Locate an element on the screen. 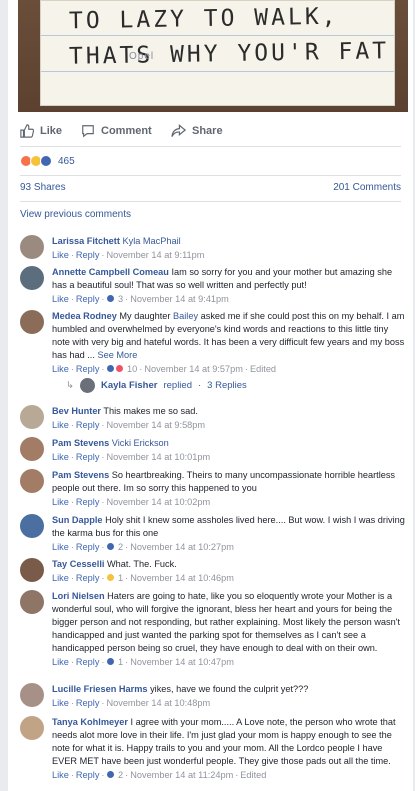 This screenshot has height=791, width=415. comment-author: Lori Nielsen is located at coordinates (78, 596).